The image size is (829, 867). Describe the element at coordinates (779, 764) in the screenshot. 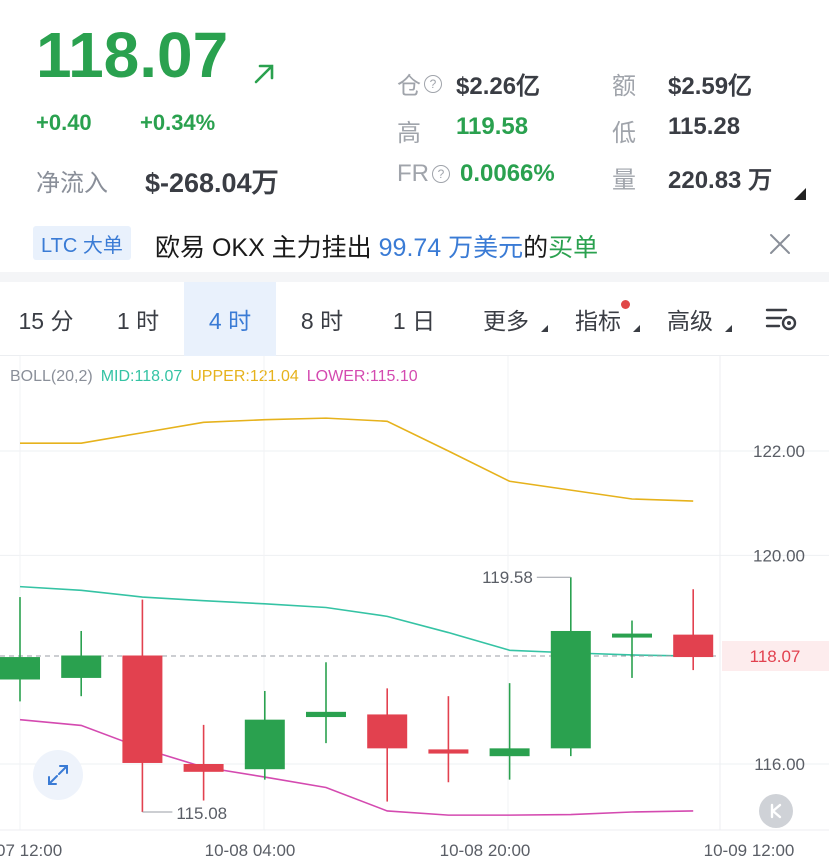

I see `y-tick-label: 116.00` at that location.